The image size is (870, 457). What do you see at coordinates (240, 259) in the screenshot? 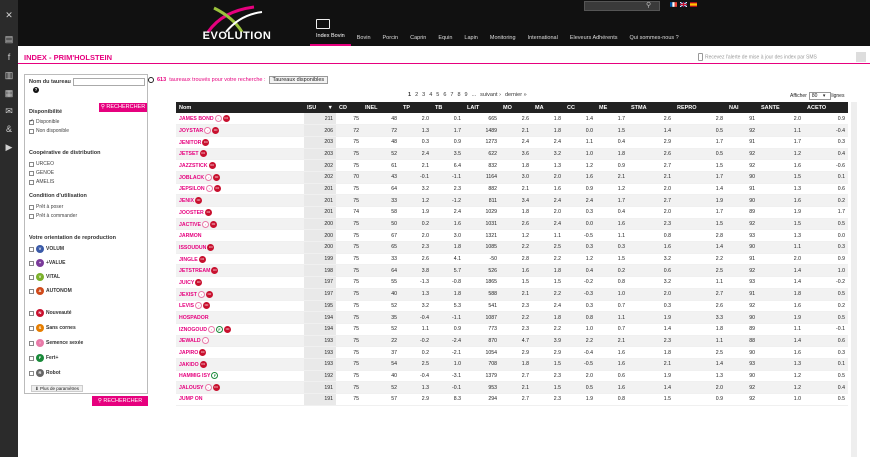
I see `bull-name-link: JINGLE •••` at bounding box center [240, 259].